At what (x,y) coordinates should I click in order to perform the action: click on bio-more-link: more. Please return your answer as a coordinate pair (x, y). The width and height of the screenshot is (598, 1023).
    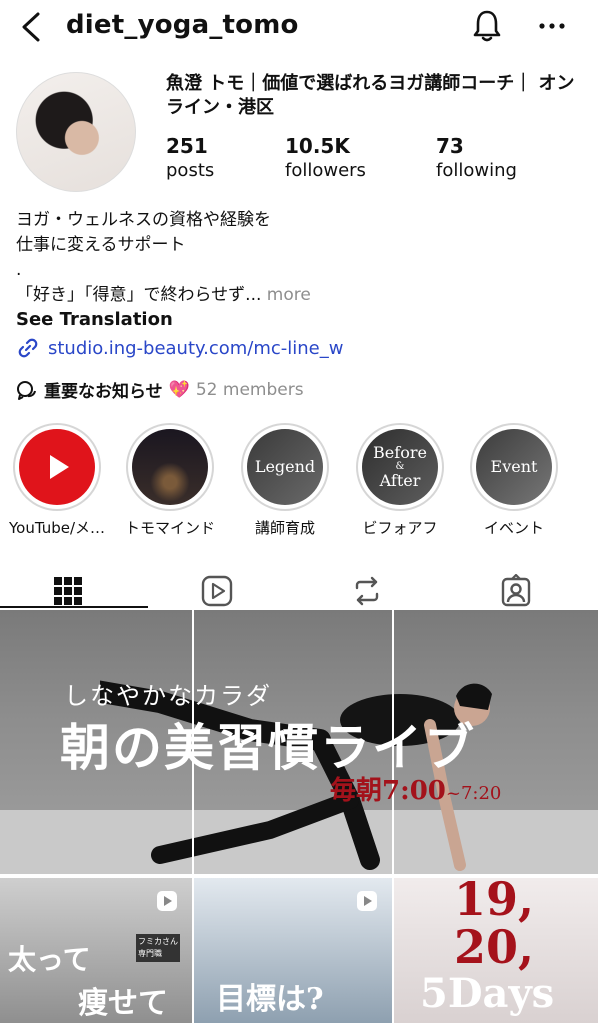
    Looking at the image, I should click on (289, 295).